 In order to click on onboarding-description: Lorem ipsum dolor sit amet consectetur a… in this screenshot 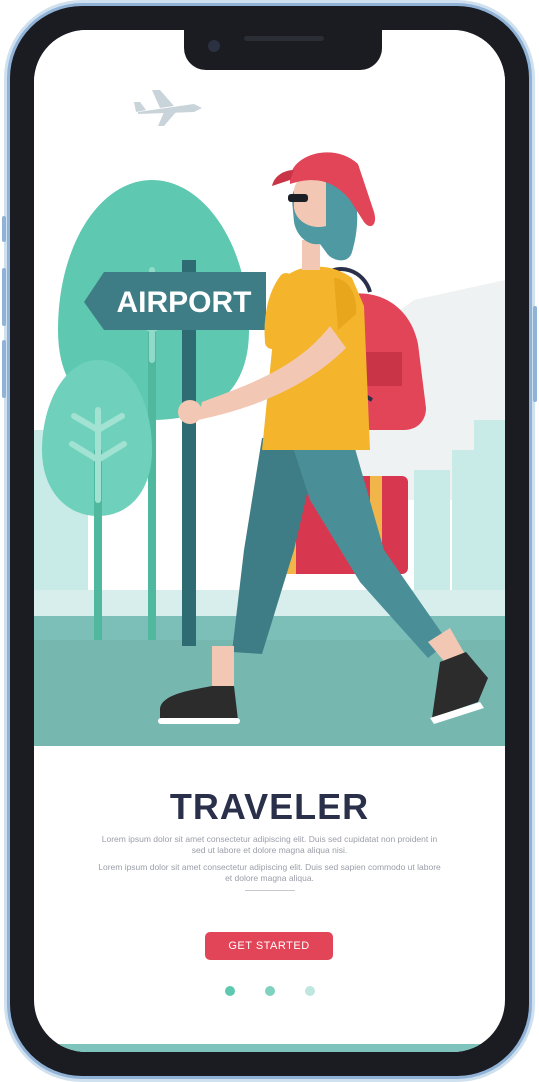, I will do `click(269, 862)`.